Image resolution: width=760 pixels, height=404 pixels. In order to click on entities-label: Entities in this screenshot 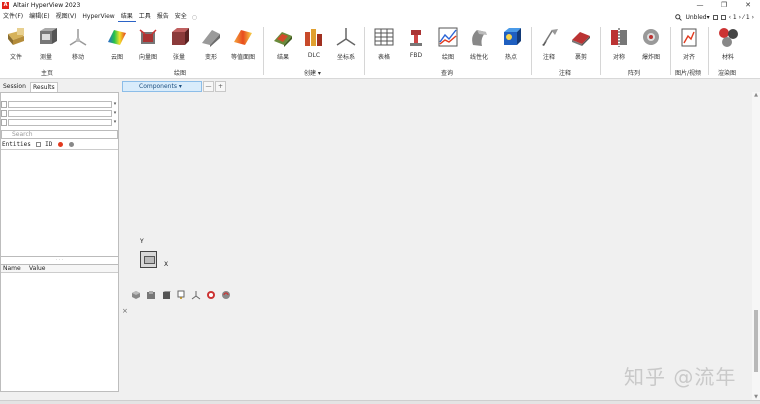, I will do `click(16, 144)`.